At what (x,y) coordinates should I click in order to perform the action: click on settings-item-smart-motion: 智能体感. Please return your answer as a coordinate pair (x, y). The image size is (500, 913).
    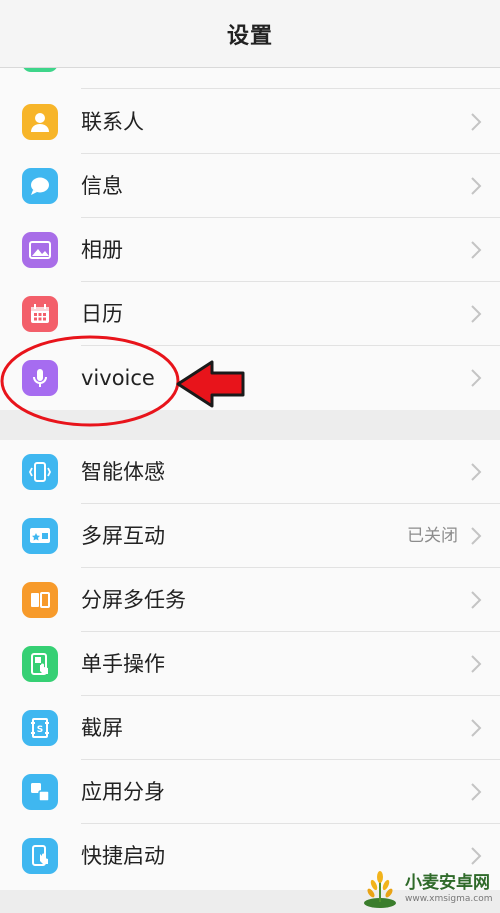
    Looking at the image, I should click on (250, 472).